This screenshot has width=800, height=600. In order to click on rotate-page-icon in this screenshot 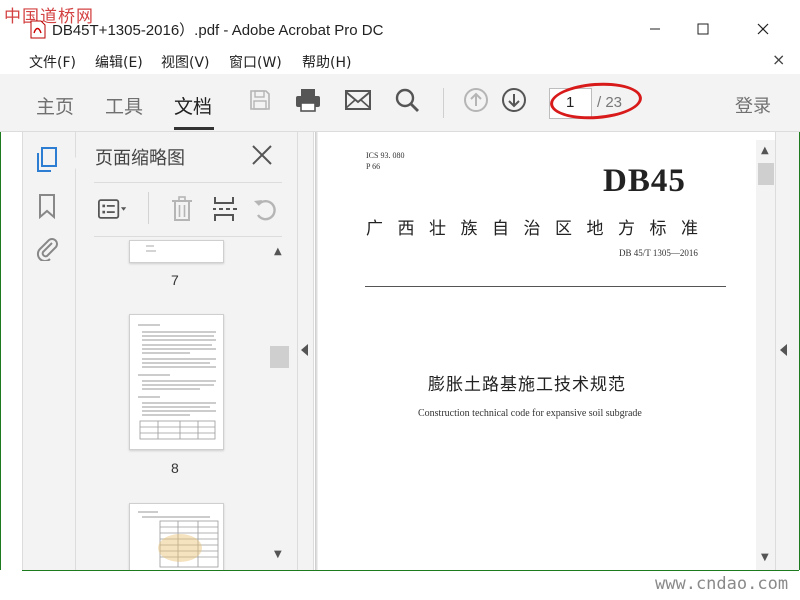, I will do `click(265, 209)`.